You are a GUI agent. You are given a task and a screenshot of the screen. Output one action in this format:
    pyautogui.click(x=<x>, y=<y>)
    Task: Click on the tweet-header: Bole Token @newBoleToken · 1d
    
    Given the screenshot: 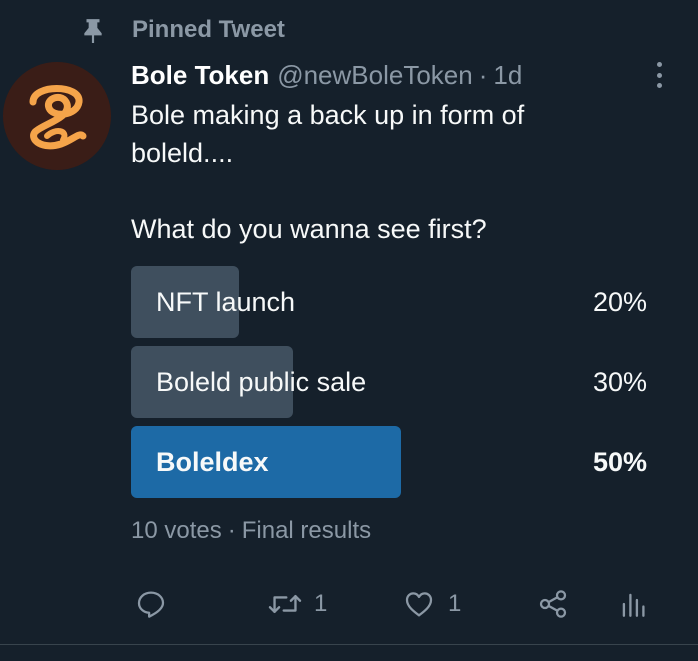 What is the action you would take?
    pyautogui.click(x=326, y=75)
    